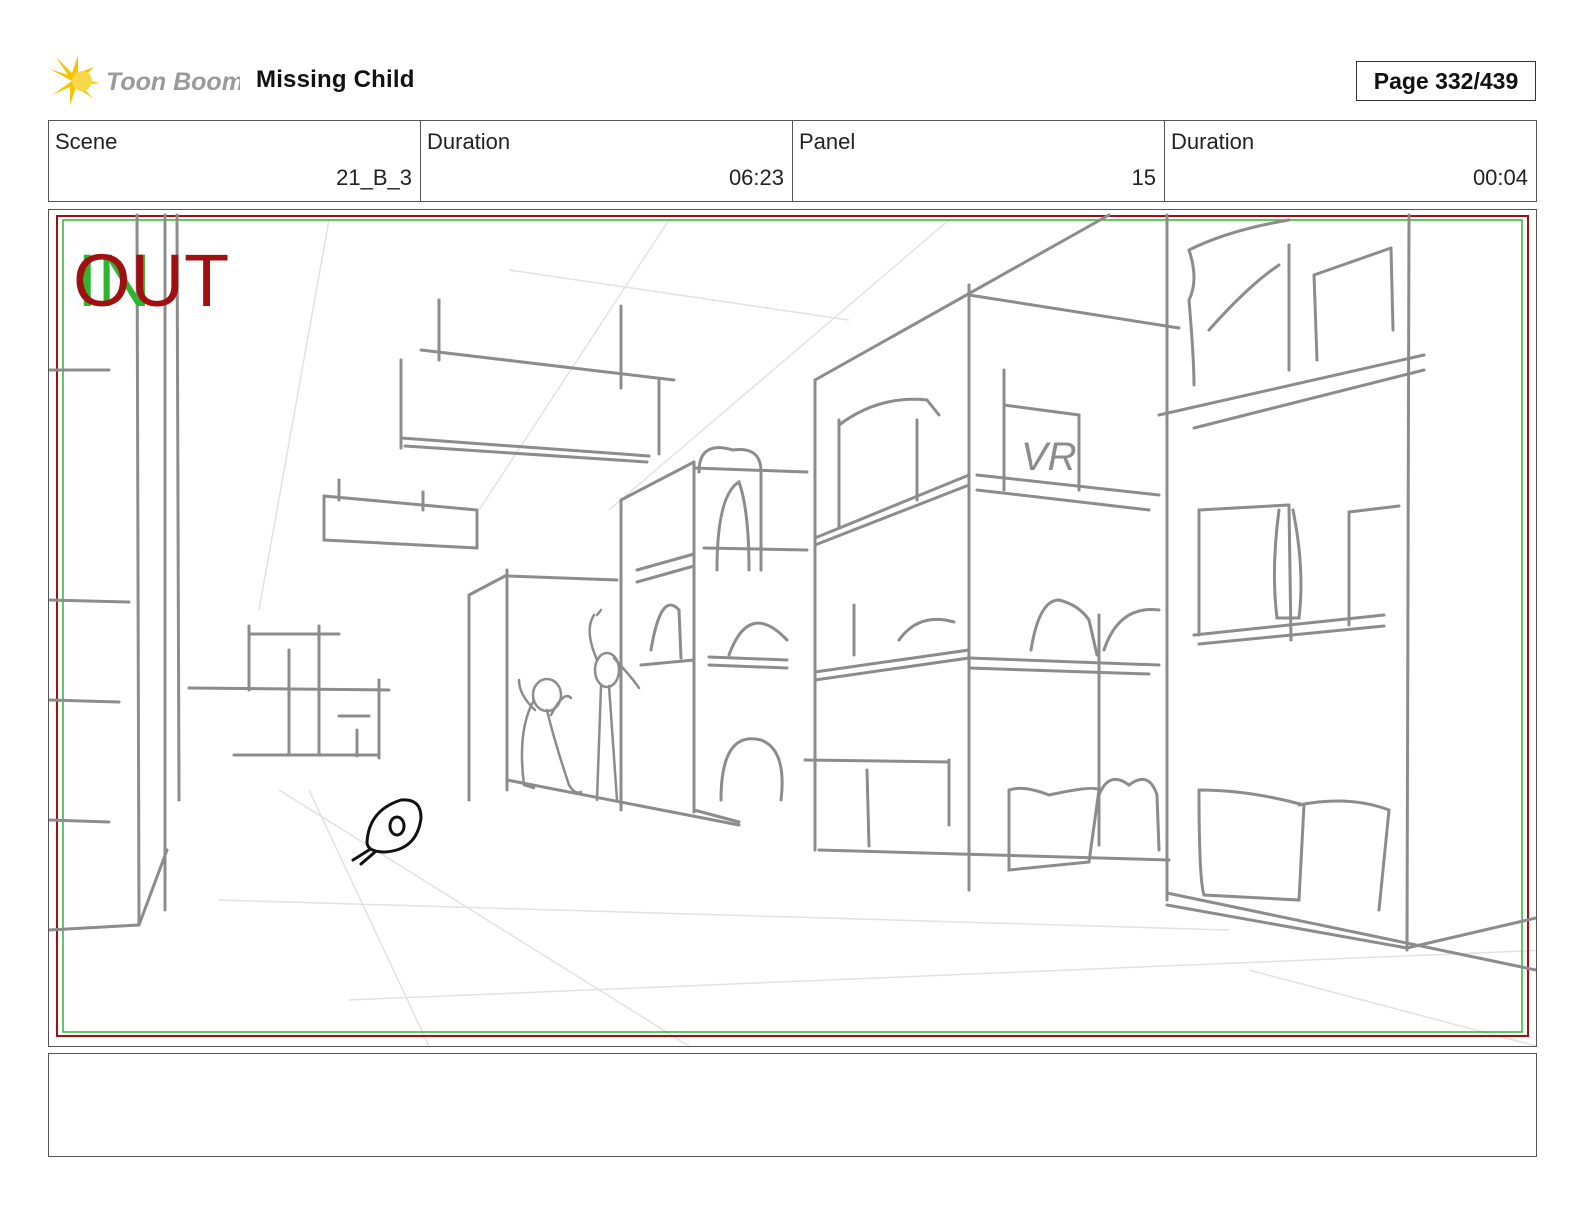 This screenshot has height=1224, width=1584. I want to click on out-marker: OUT, so click(151, 280).